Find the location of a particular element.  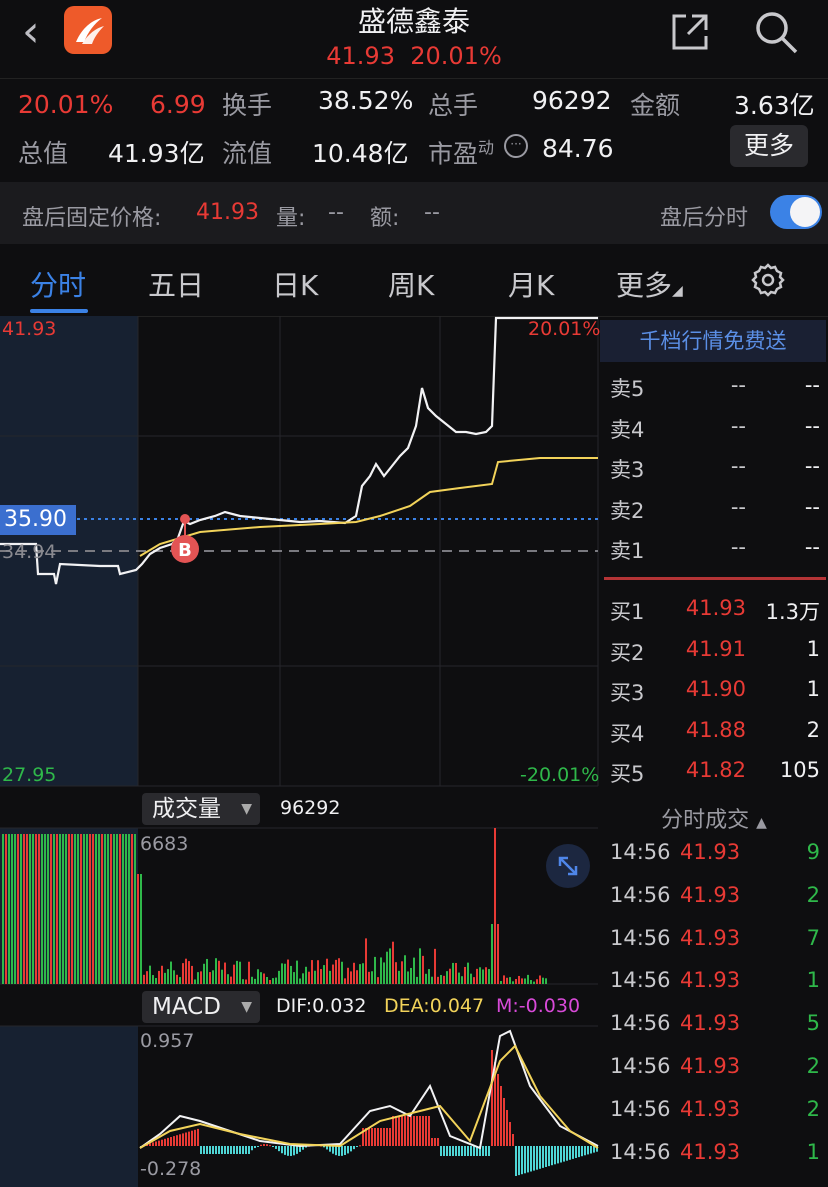

after-hours-toggle-label: 盘后分时 is located at coordinates (704, 218).